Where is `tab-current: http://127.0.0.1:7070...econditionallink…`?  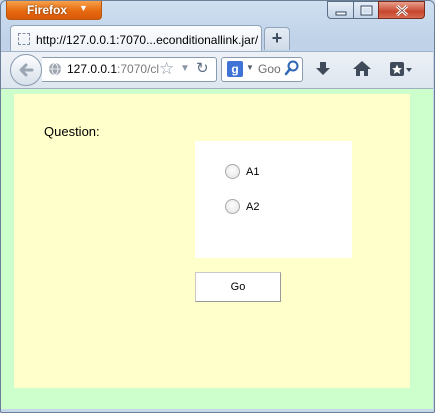
tab-current: http://127.0.0.1:7070...econditionallink… is located at coordinates (136, 38).